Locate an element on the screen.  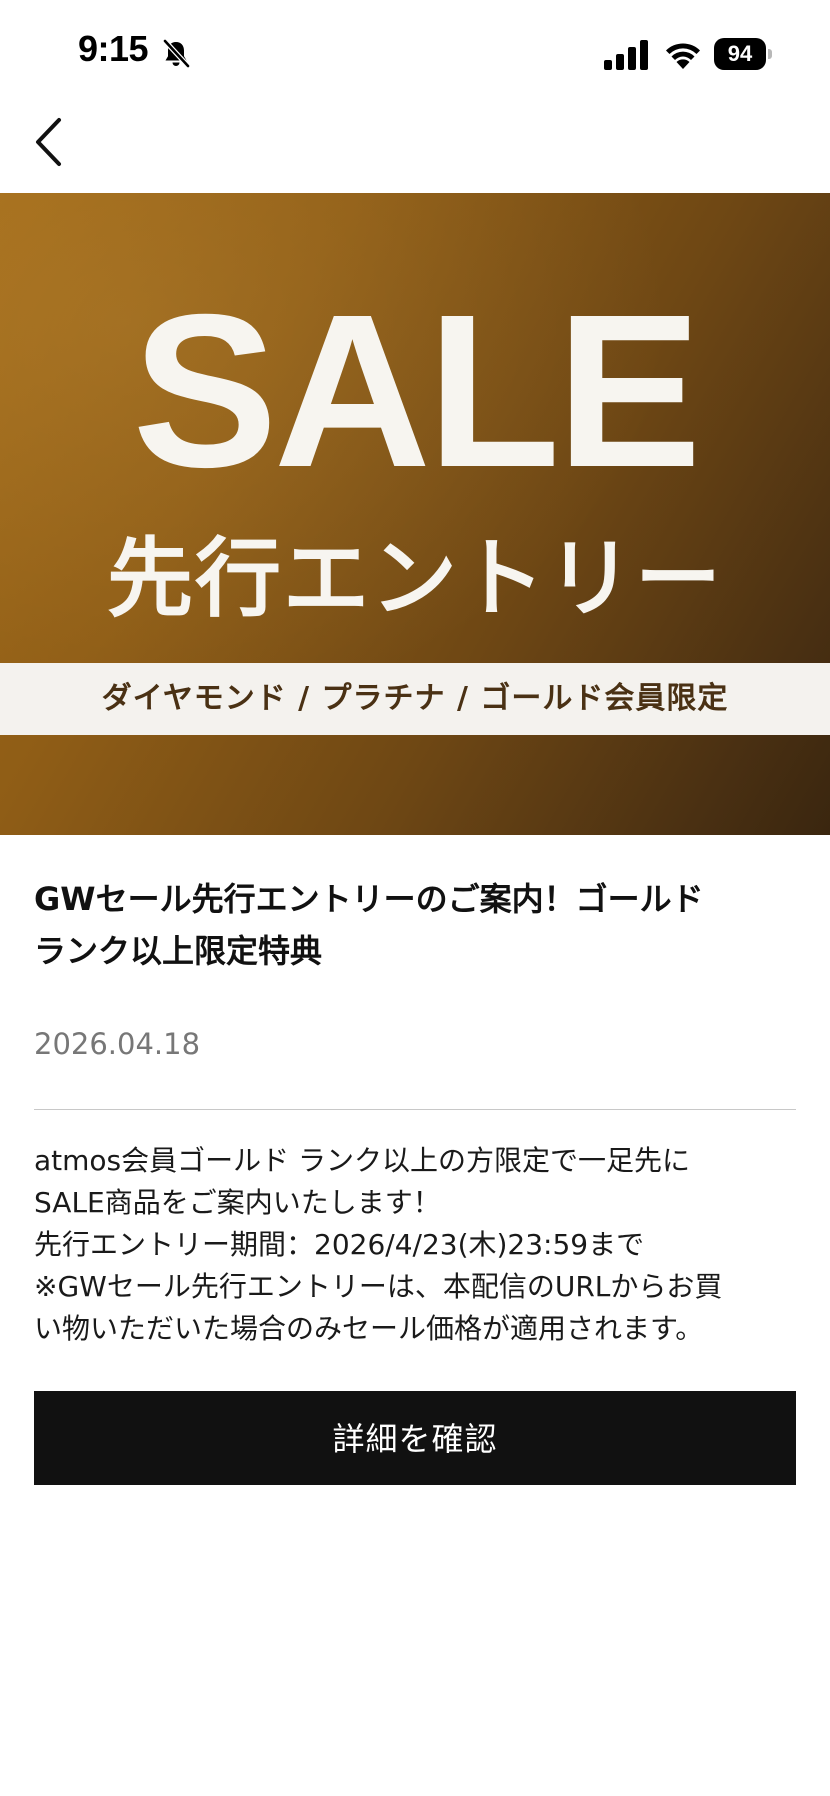
article-body-line: ※GWセール先行エントリーは、本配信のURLからお買 is located at coordinates (378, 1286).